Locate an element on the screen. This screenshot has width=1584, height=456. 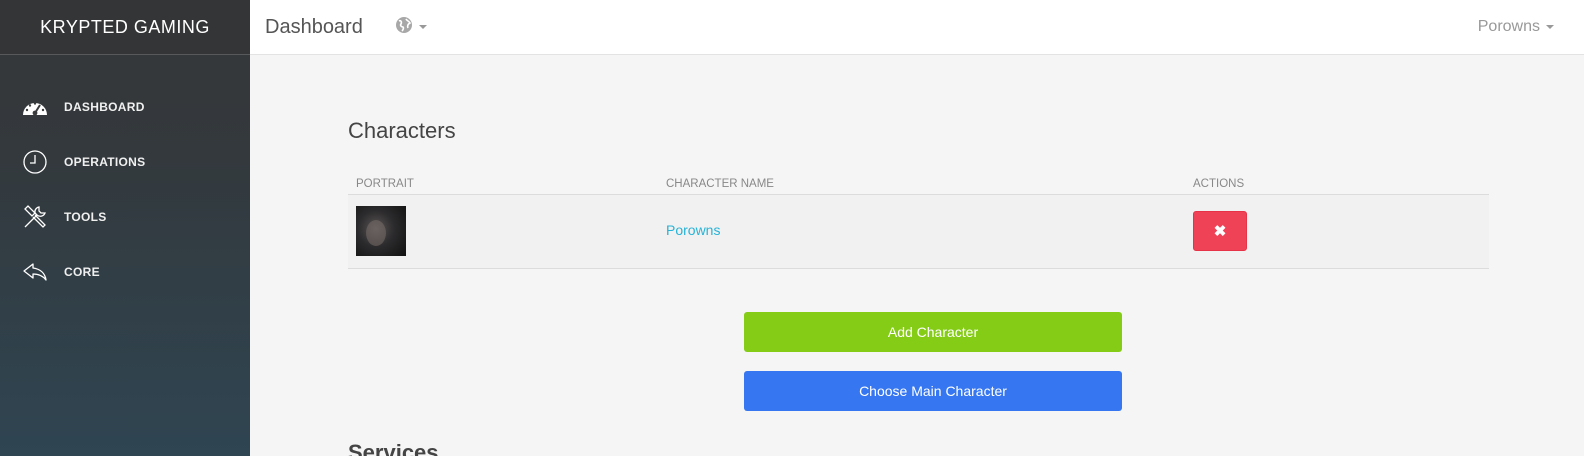
table-row: Porowns ✖ is located at coordinates (918, 231).